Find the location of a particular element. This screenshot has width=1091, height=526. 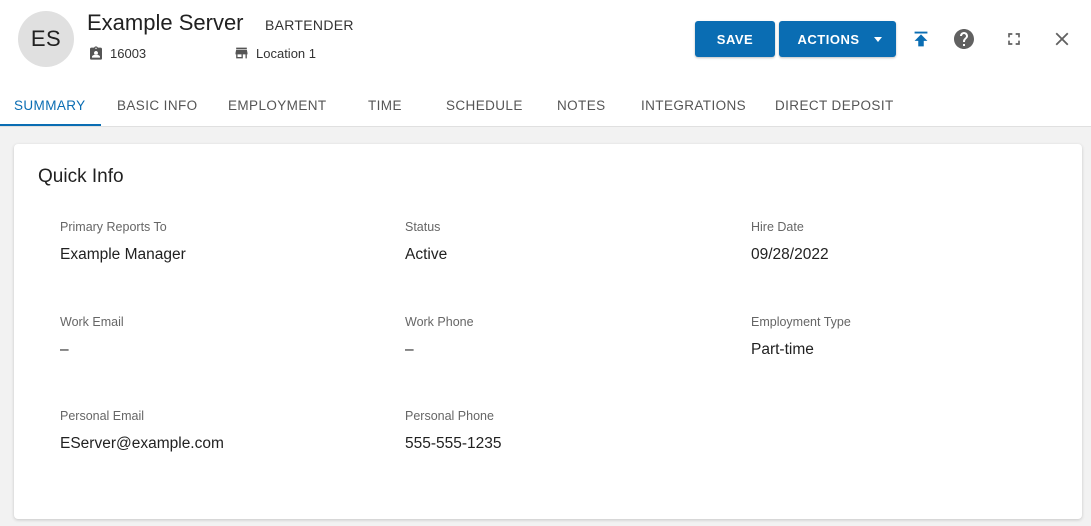

fullscreen-icon is located at coordinates (1014, 39).